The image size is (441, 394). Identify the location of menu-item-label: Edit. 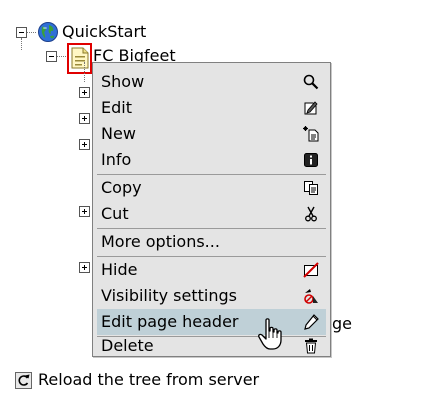
(116, 107).